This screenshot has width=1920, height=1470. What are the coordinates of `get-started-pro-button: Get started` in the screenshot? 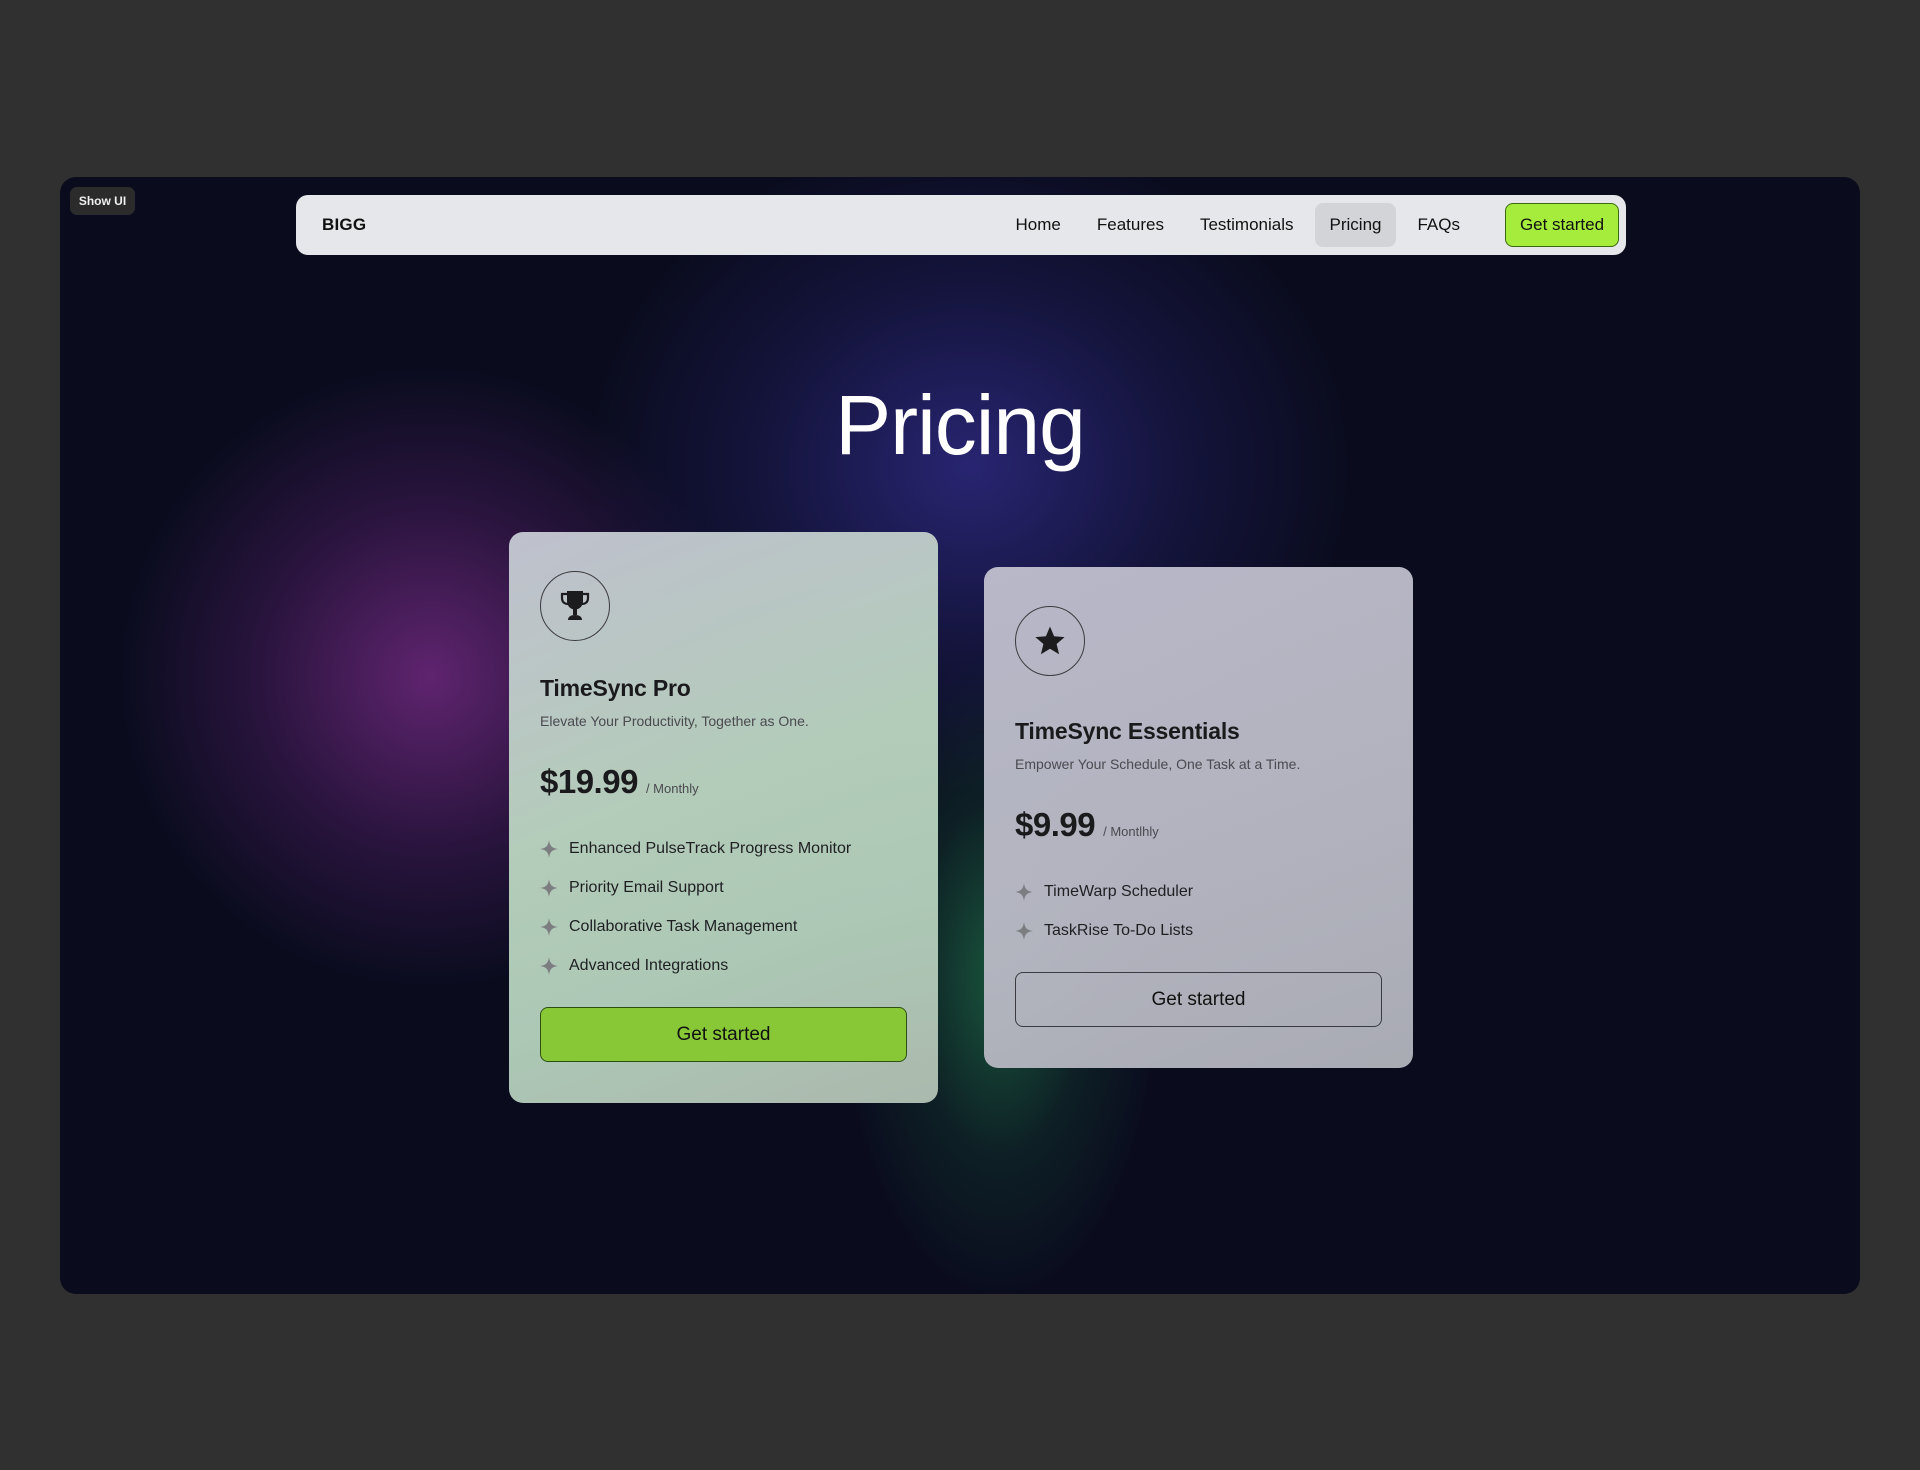 It's located at (723, 1034).